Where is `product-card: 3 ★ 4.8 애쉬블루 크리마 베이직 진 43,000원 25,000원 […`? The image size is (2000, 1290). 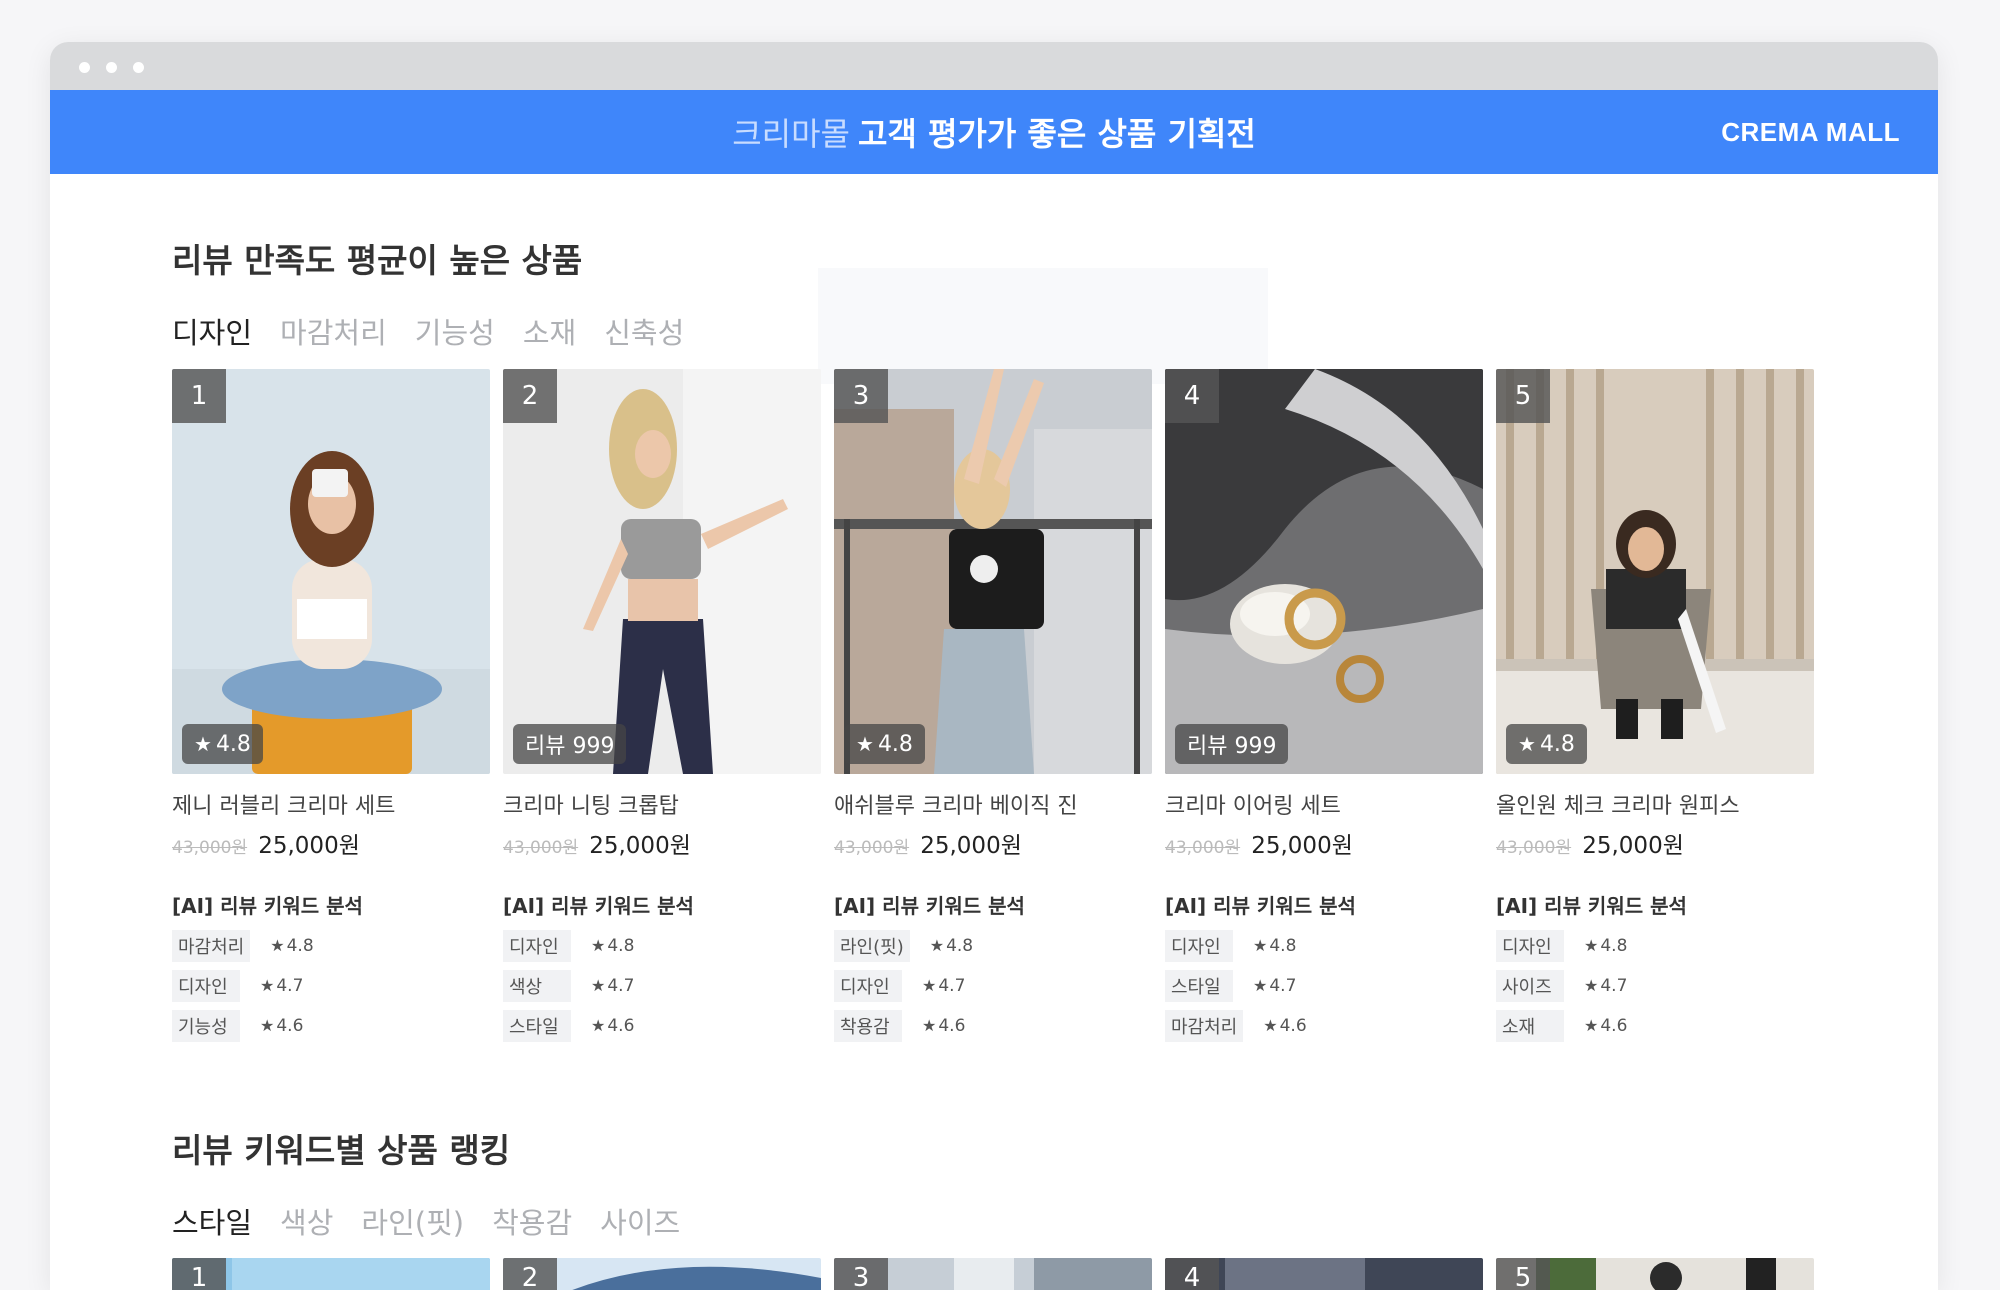
product-card: 3 ★ 4.8 애쉬블루 크리마 베이직 진 43,000원 25,000원 [… is located at coordinates (993, 705).